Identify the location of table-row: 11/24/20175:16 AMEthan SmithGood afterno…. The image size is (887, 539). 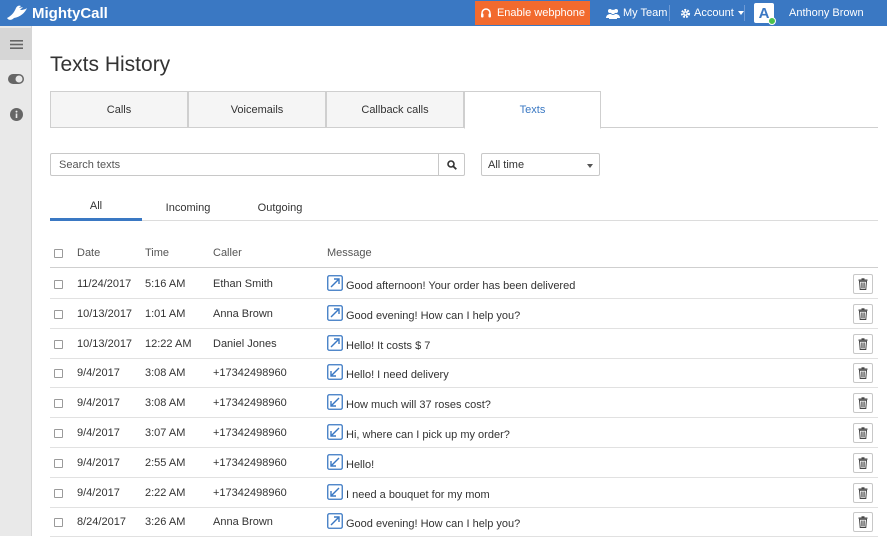
(464, 284).